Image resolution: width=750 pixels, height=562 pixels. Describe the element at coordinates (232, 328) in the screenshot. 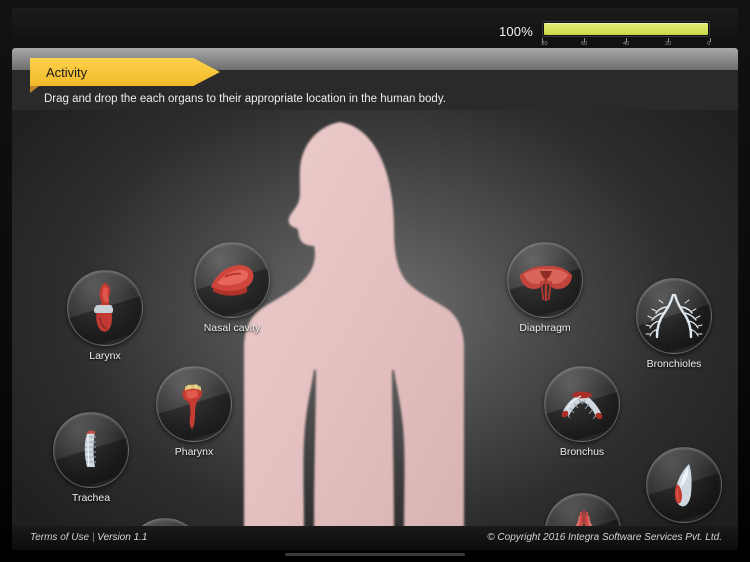

I see `organ-label: Nasal cavity` at that location.